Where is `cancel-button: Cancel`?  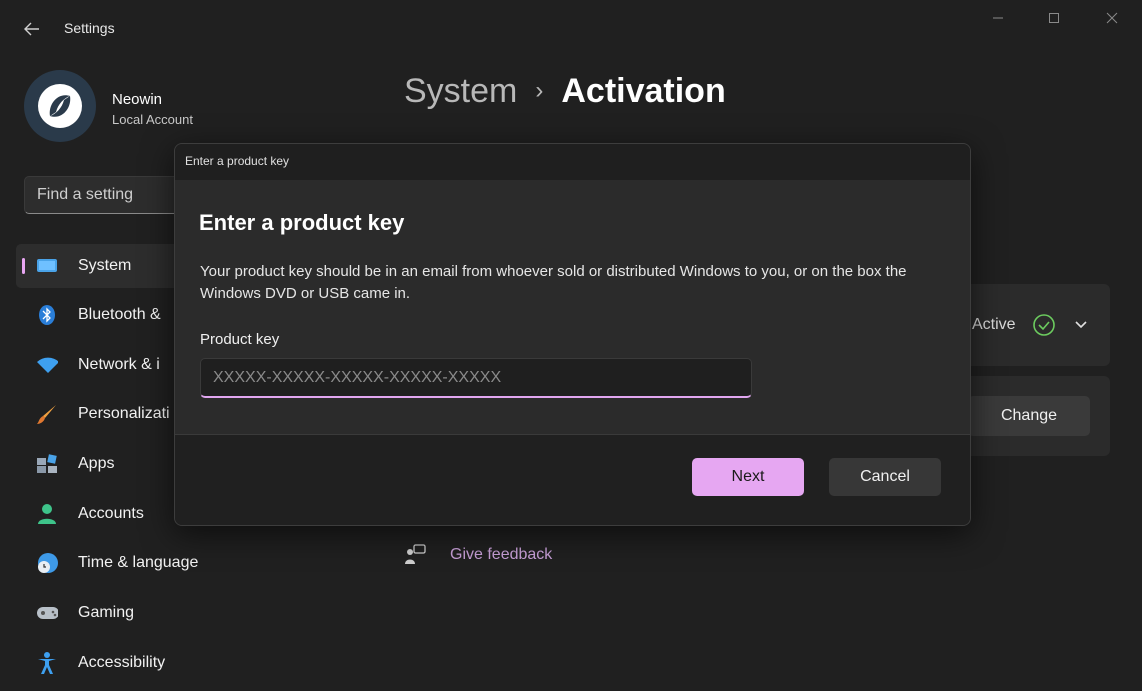
cancel-button: Cancel is located at coordinates (885, 477).